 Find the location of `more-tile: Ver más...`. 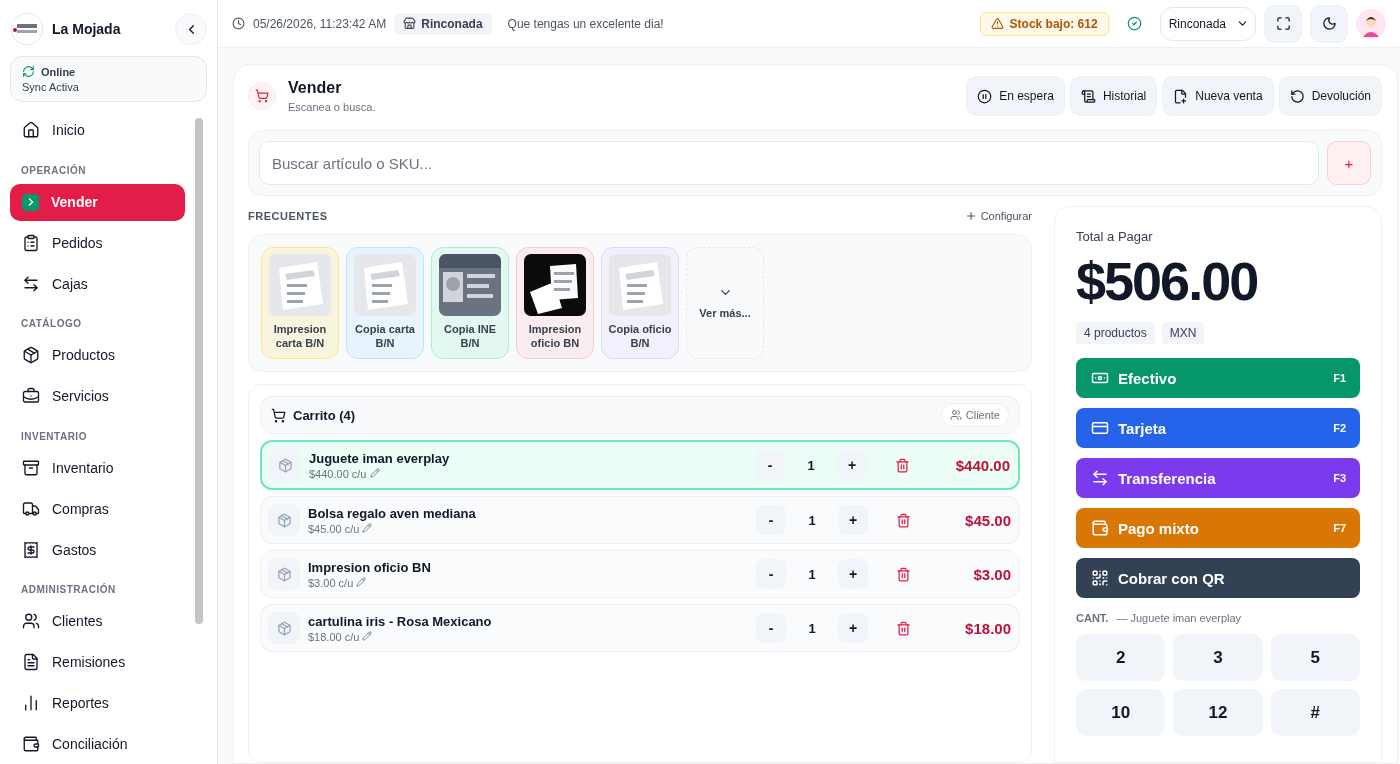

more-tile: Ver más... is located at coordinates (725, 303).